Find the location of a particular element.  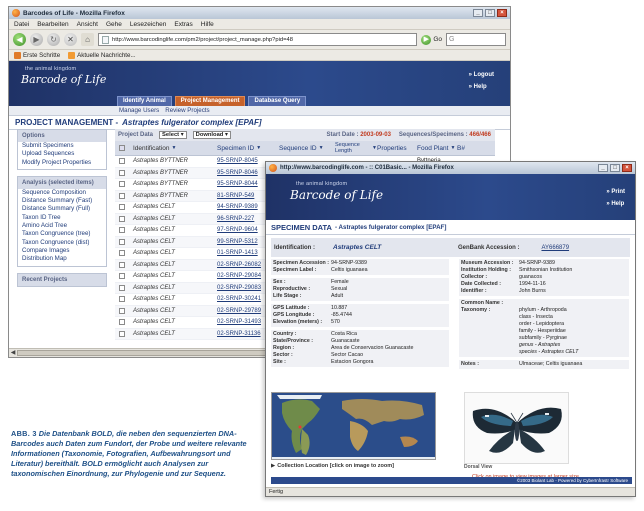

firefox-bookmark-icon is located at coordinates (17, 55).